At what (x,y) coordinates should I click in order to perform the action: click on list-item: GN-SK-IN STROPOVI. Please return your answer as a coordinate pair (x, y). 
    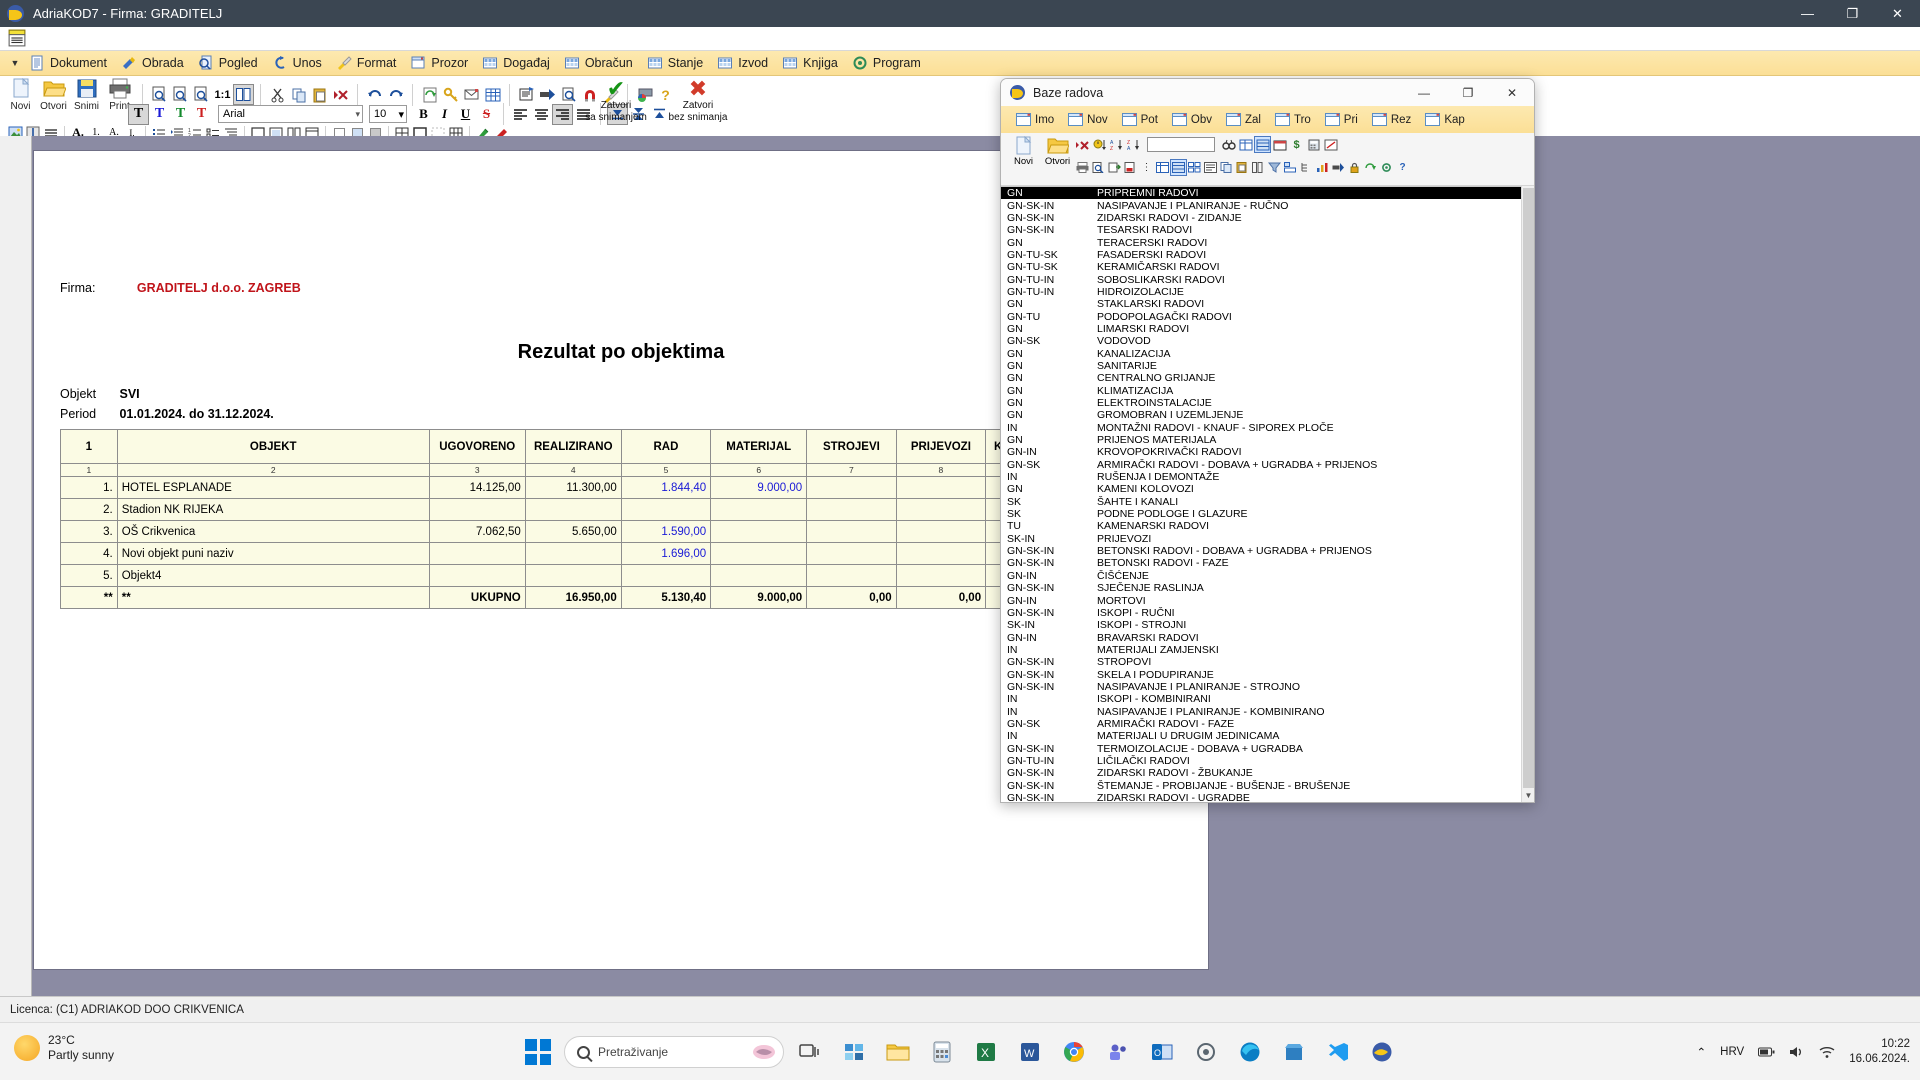
    Looking at the image, I should click on (1267, 662).